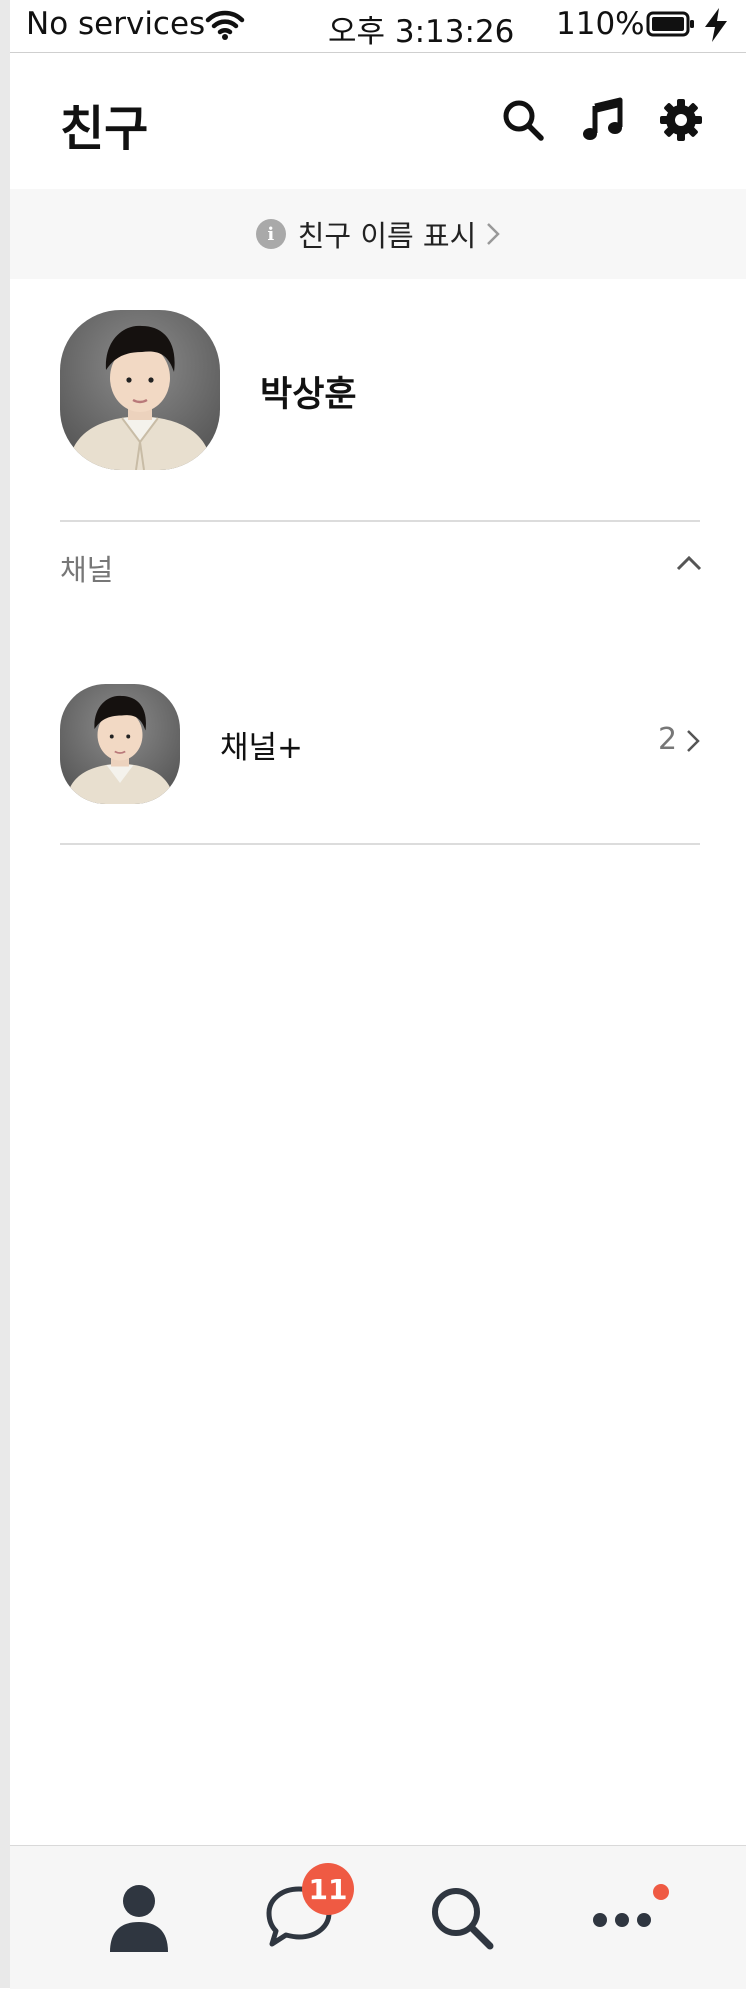  Describe the element at coordinates (668, 739) in the screenshot. I see `channel-count: 2` at that location.